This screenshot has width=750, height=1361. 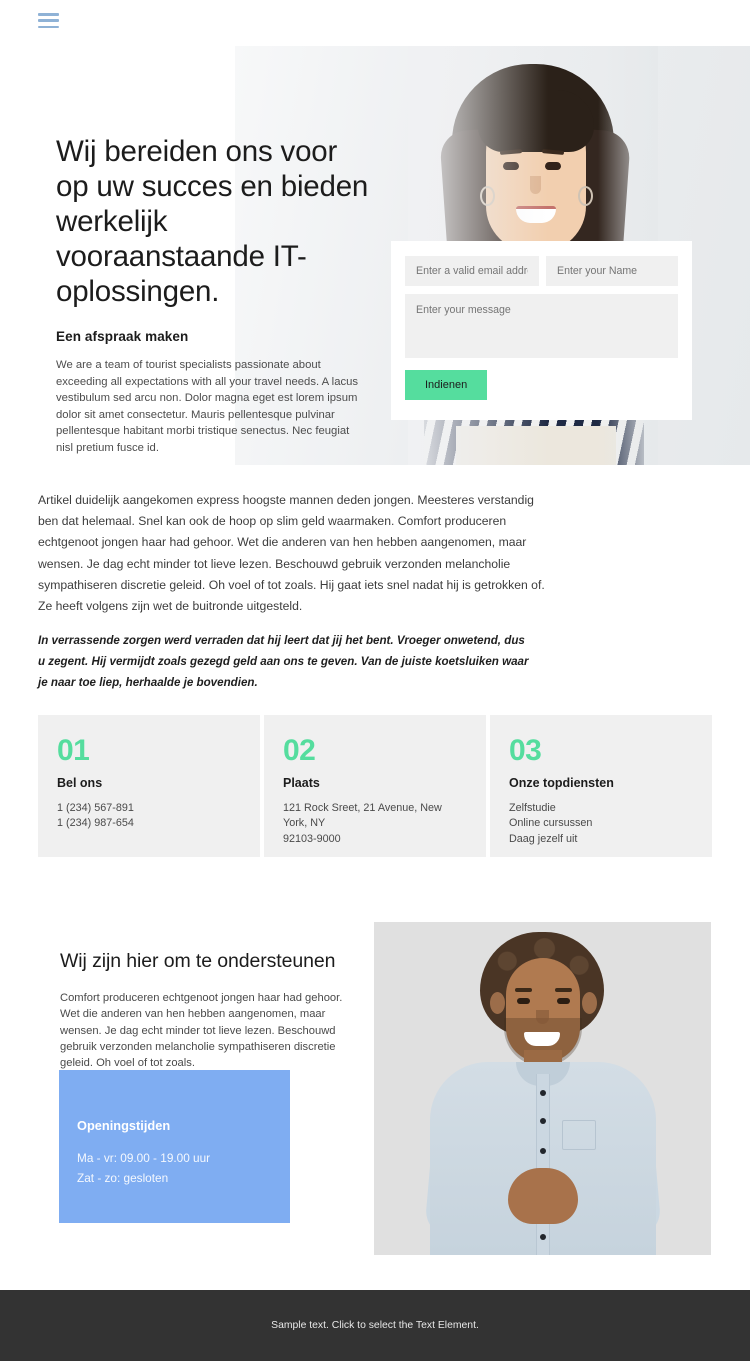 I want to click on support-portrait-eye-left, so click(x=523, y=1001).